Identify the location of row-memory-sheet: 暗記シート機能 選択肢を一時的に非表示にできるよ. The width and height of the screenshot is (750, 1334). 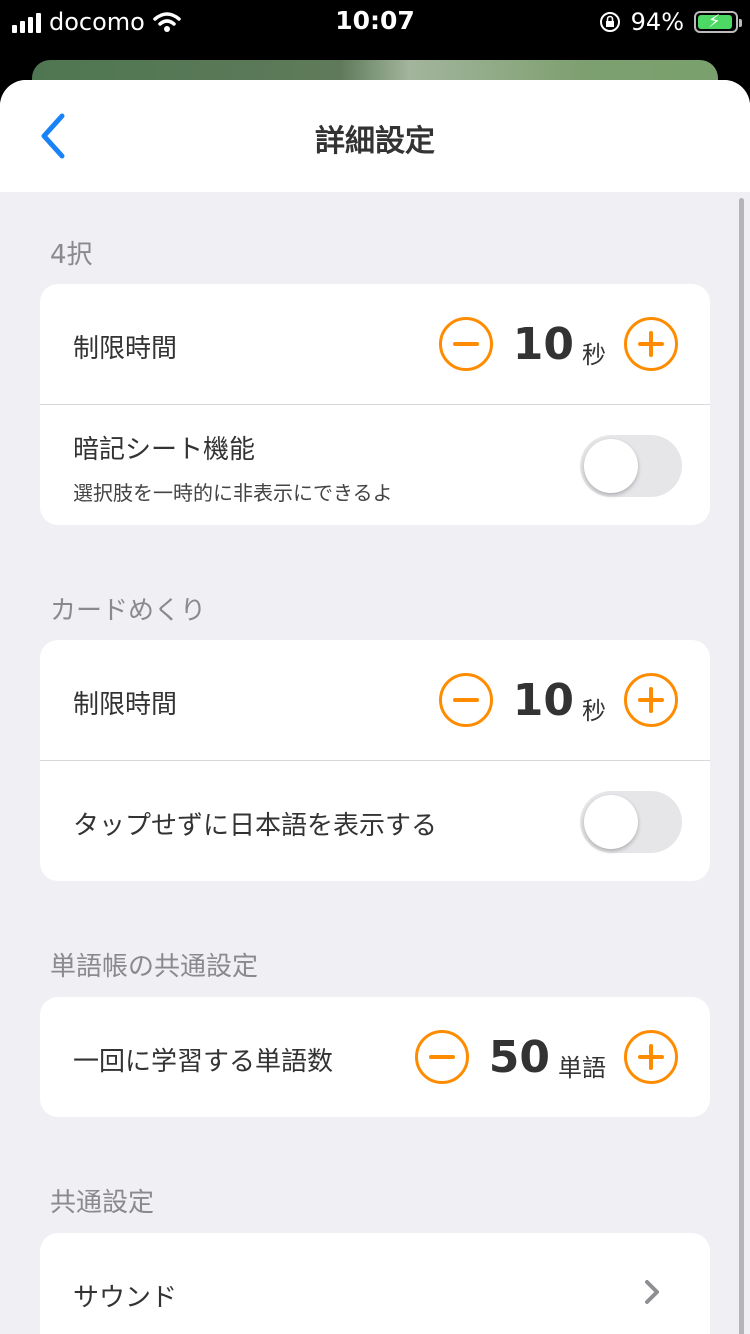
(375, 464).